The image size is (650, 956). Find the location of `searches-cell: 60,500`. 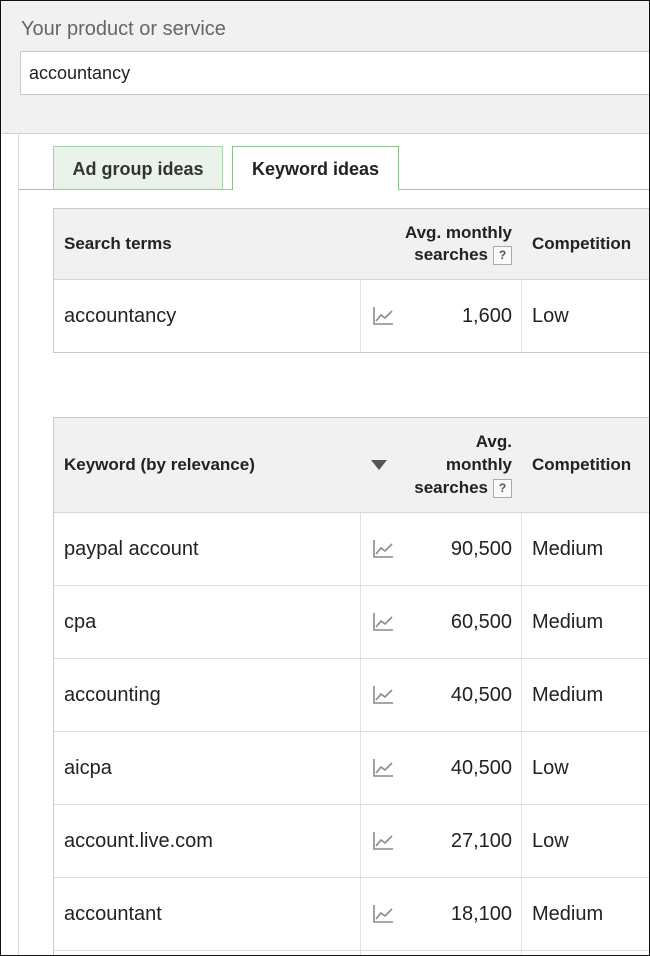

searches-cell: 60,500 is located at coordinates (481, 622).